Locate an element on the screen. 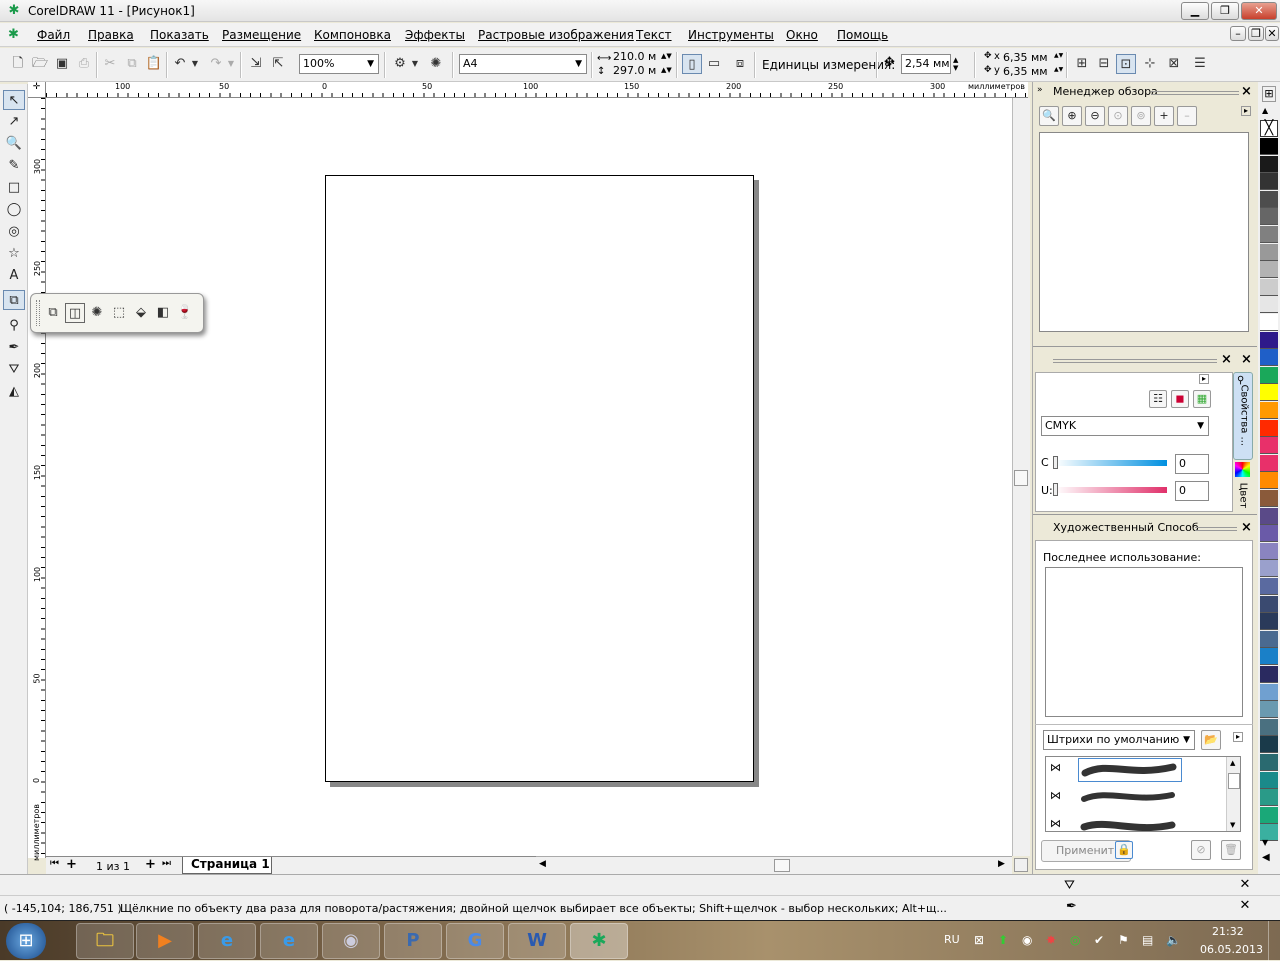 This screenshot has height=961, width=1280. page-tab: Страница 1 is located at coordinates (227, 865).